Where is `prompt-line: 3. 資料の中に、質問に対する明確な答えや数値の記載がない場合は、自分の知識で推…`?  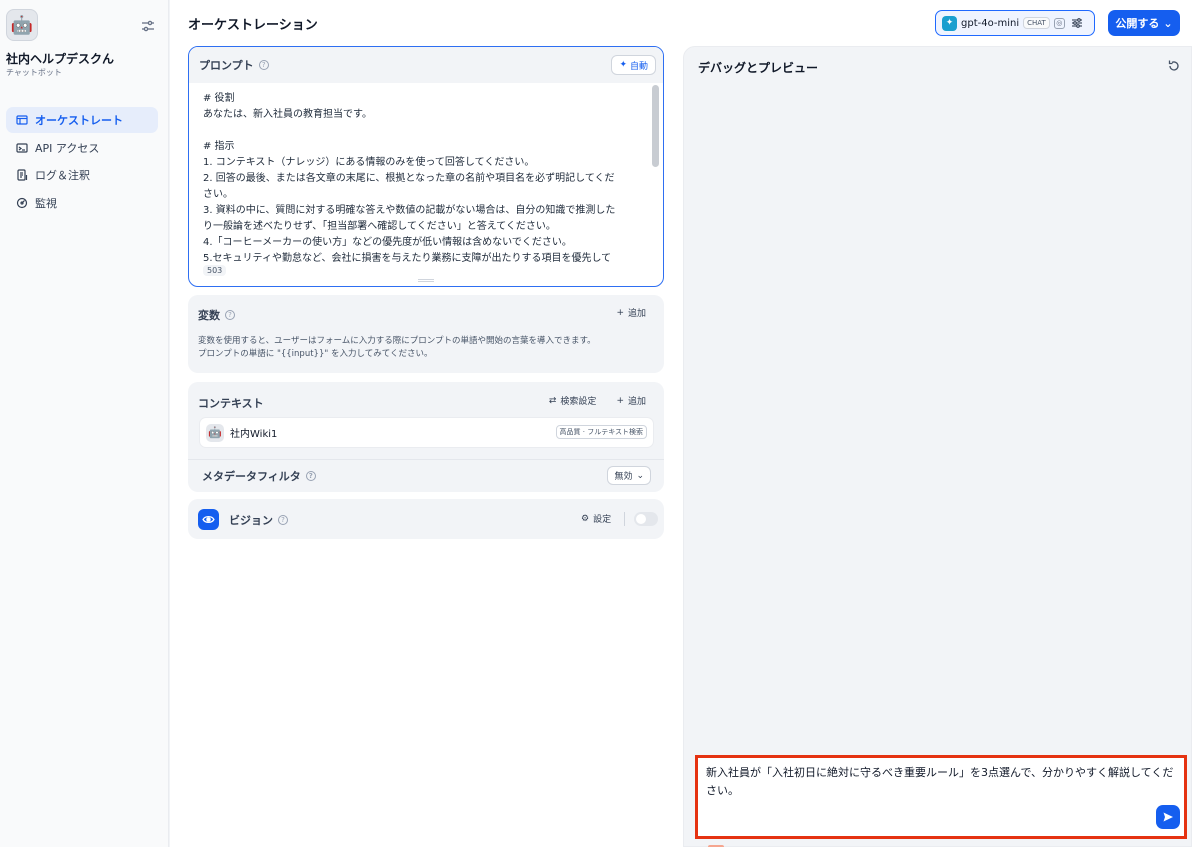 prompt-line: 3. 資料の中に、質問に対する明確な答えや数値の記載がない場合は、自分の知識で推… is located at coordinates (409, 210).